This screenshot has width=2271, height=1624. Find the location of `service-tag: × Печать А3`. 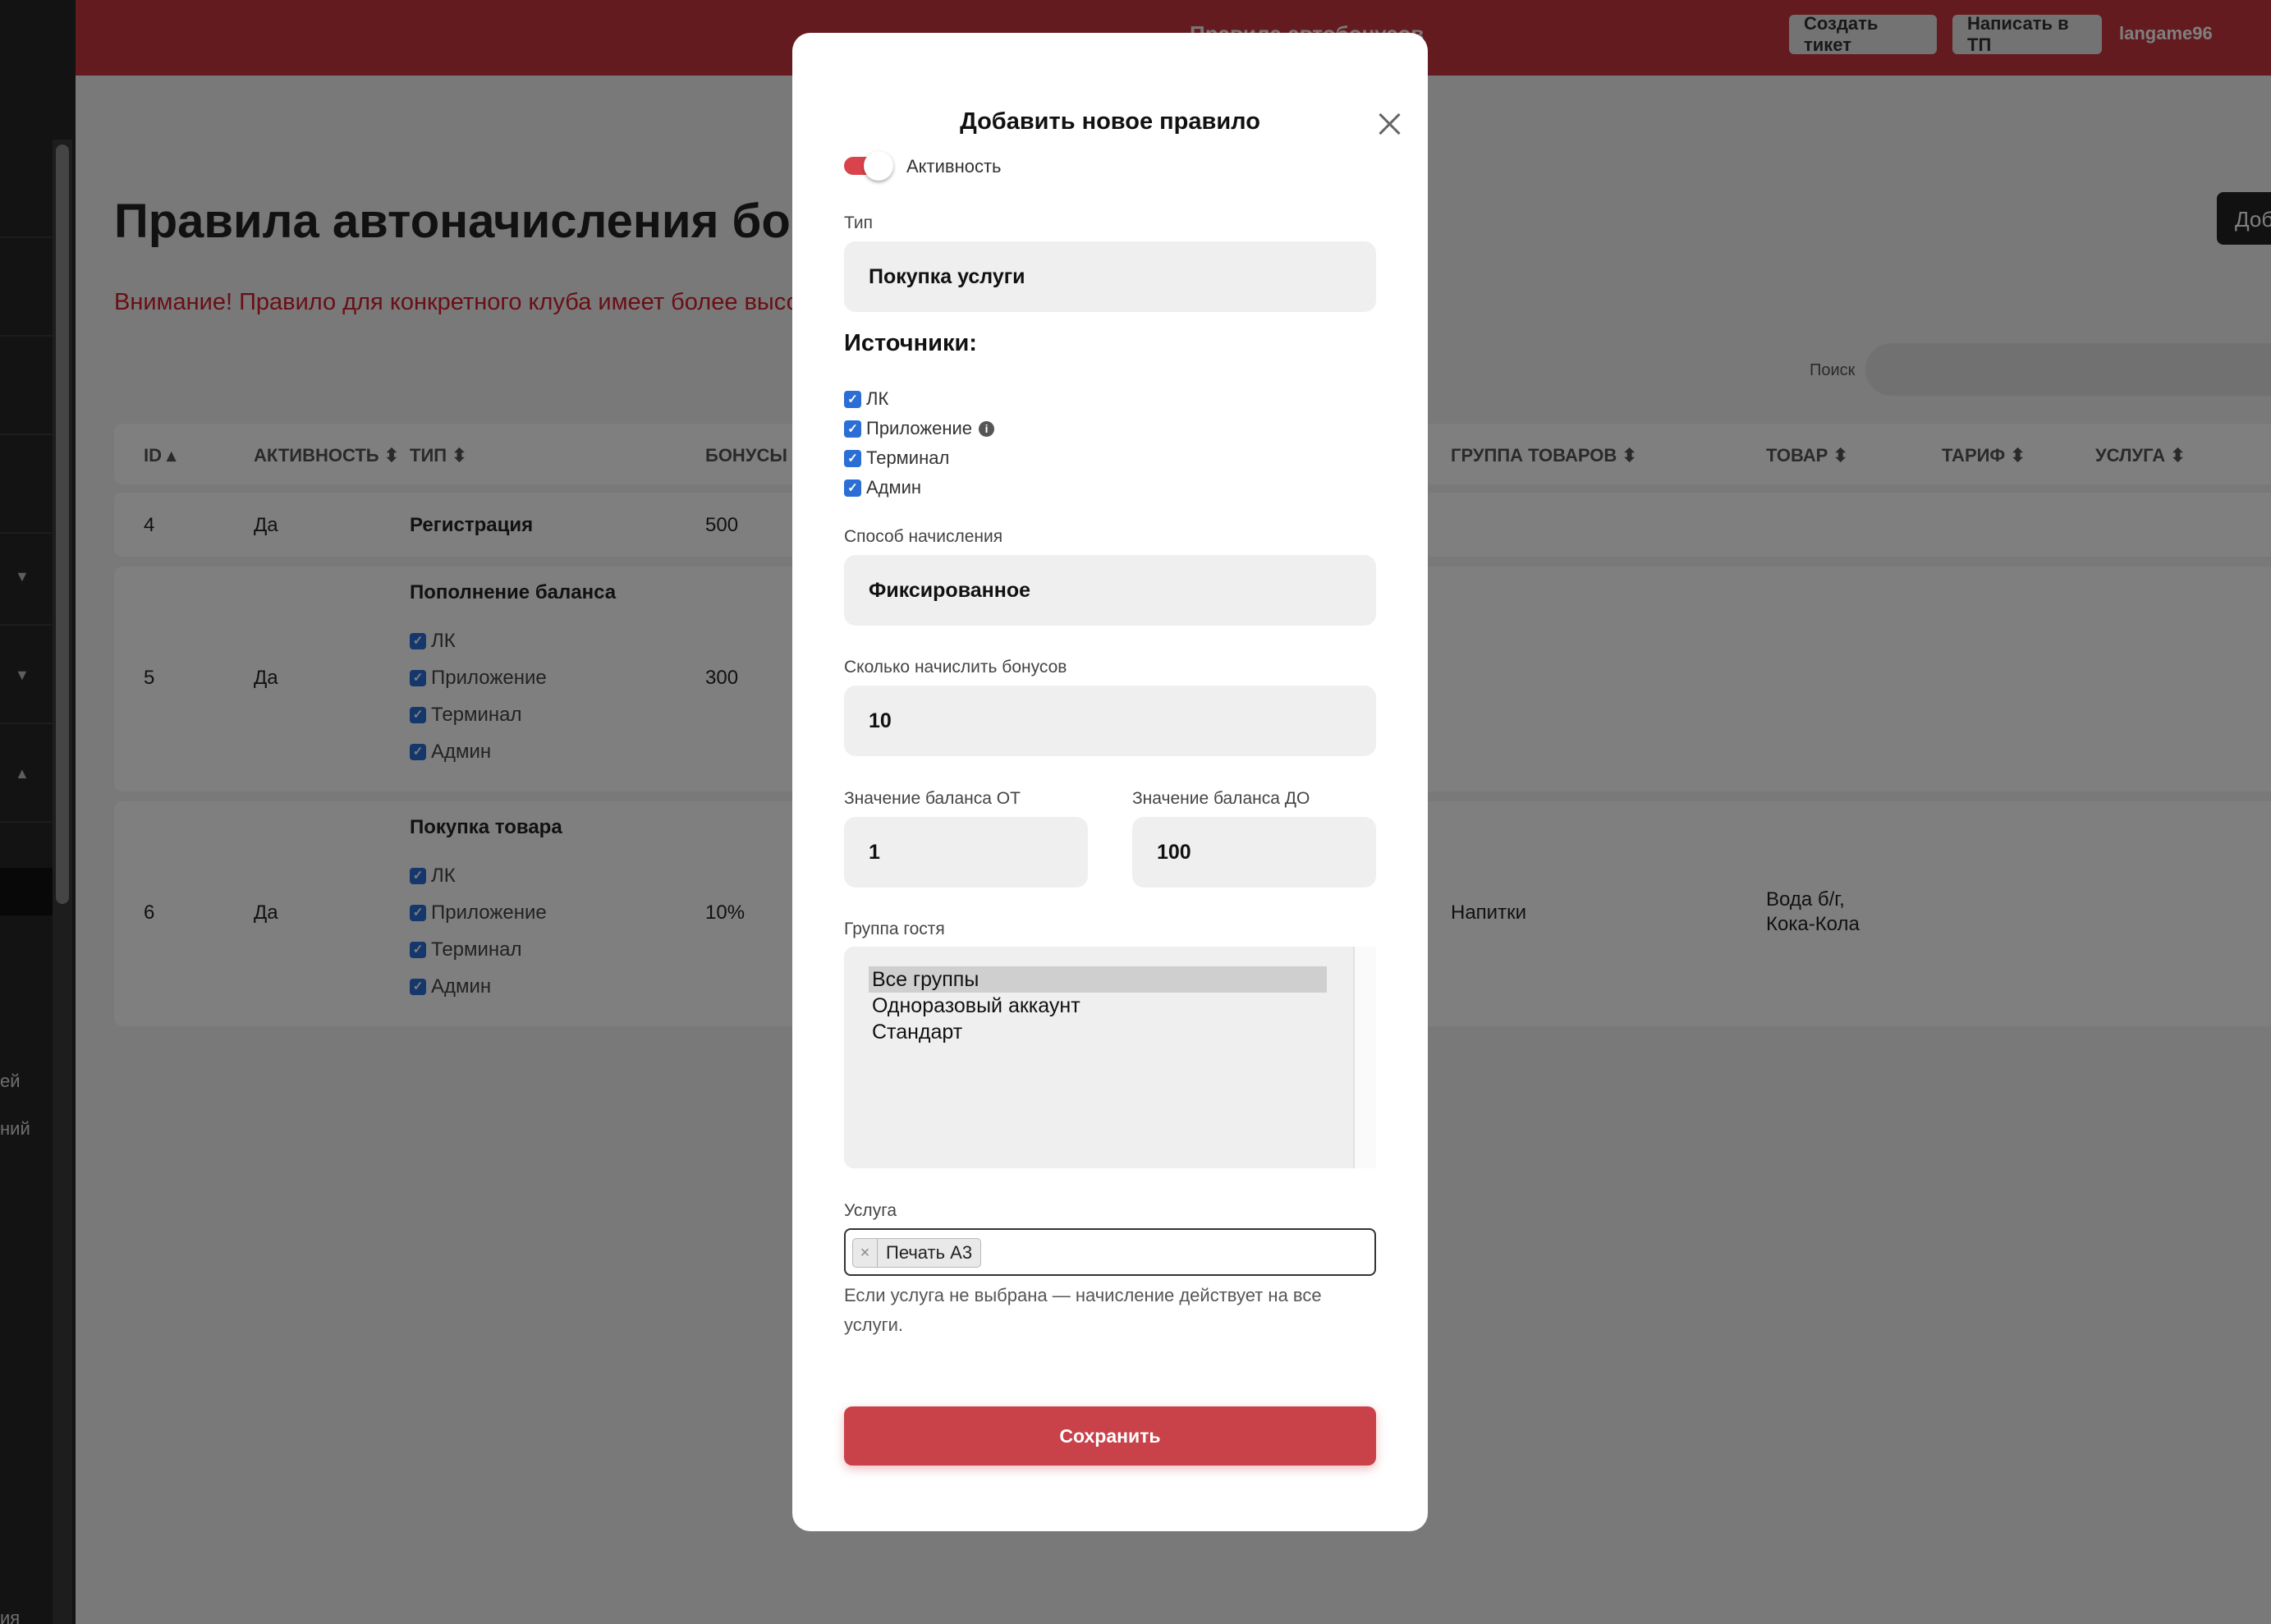

service-tag: × Печать А3 is located at coordinates (917, 1253).